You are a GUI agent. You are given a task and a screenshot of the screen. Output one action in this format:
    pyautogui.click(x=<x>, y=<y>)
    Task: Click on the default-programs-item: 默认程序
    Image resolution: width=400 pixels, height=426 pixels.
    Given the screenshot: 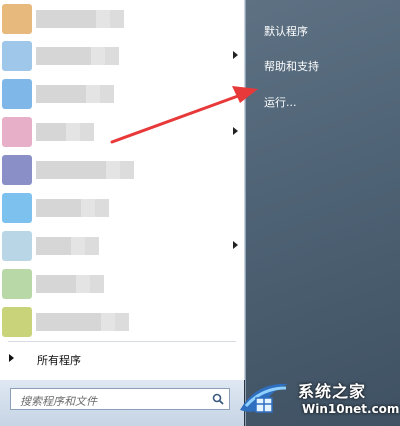 What is the action you would take?
    pyautogui.click(x=323, y=30)
    